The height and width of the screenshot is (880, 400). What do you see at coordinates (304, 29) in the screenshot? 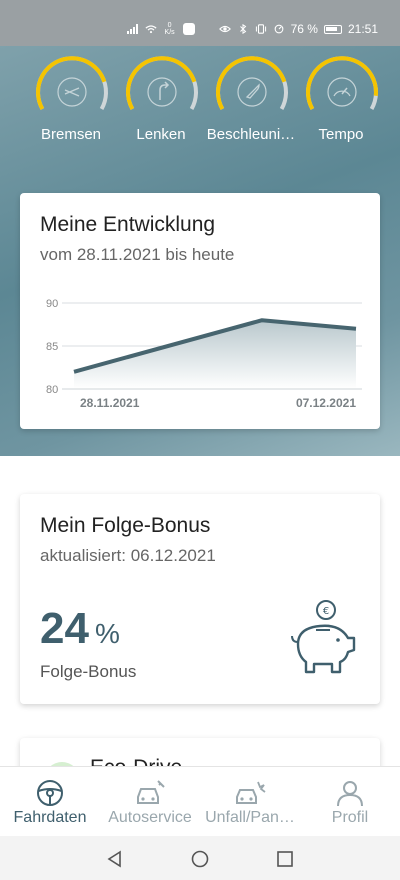
I see `battery-percent: 76 %` at bounding box center [304, 29].